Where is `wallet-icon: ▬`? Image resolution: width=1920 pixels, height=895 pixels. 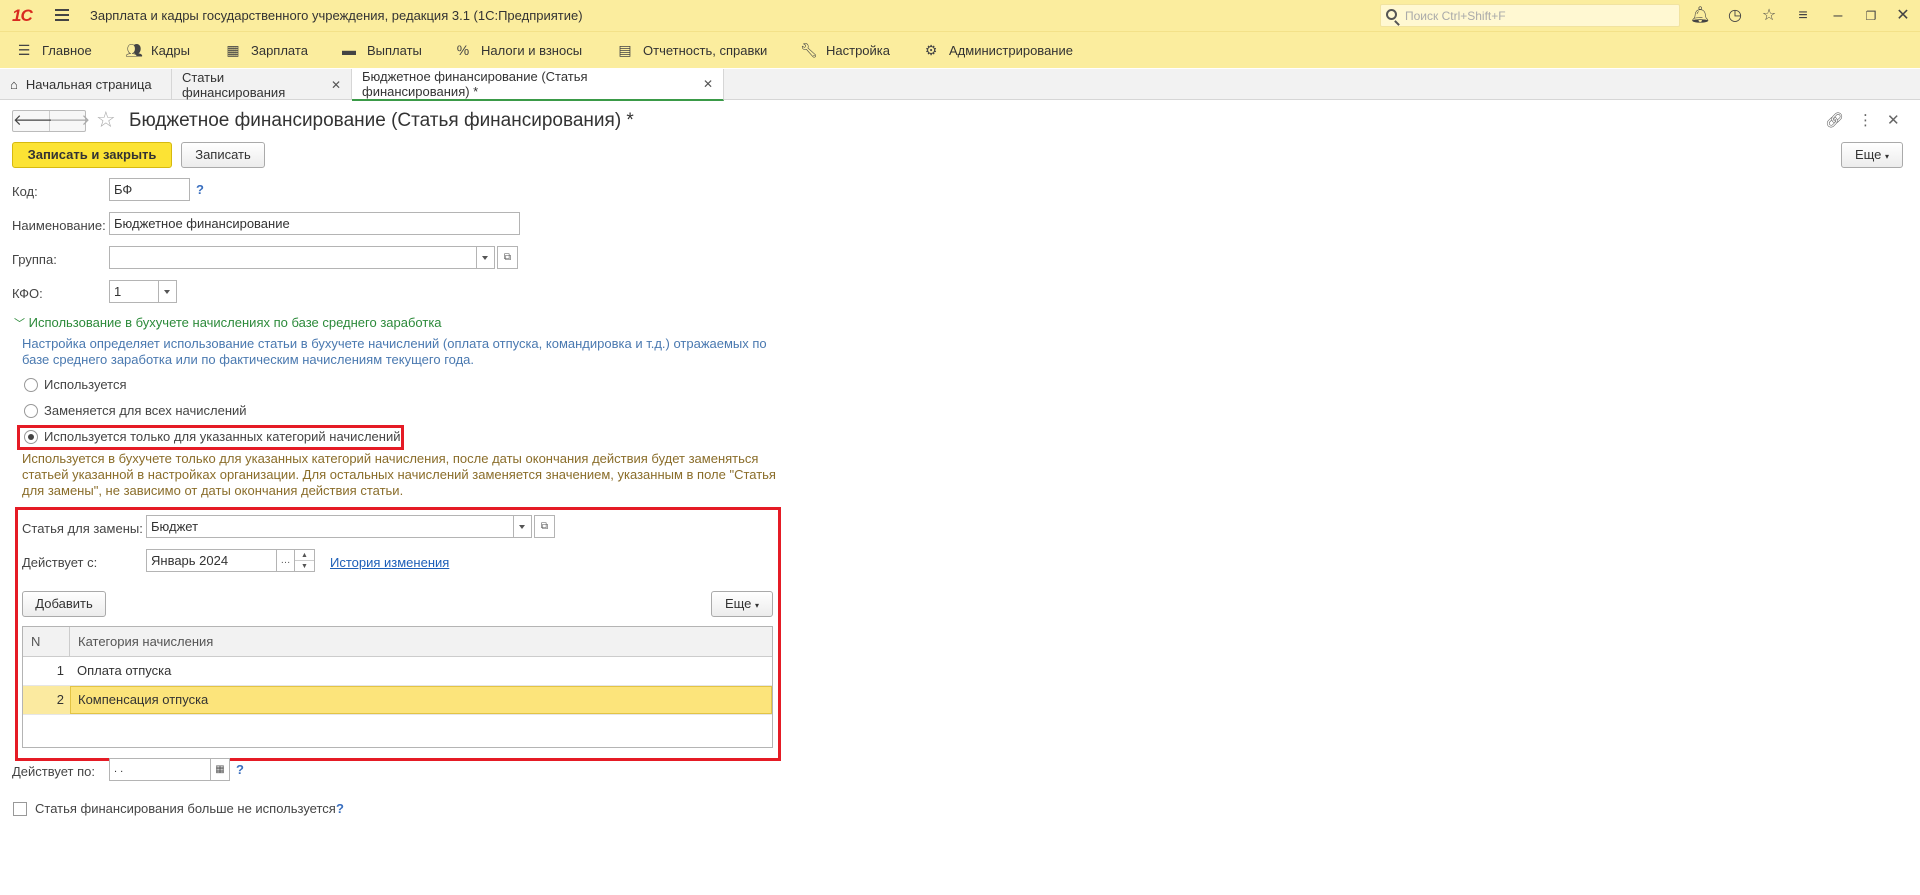 wallet-icon: ▬ is located at coordinates (349, 50).